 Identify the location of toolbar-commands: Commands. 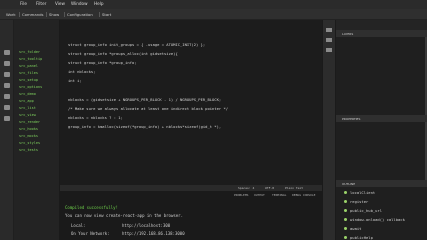
(33, 14).